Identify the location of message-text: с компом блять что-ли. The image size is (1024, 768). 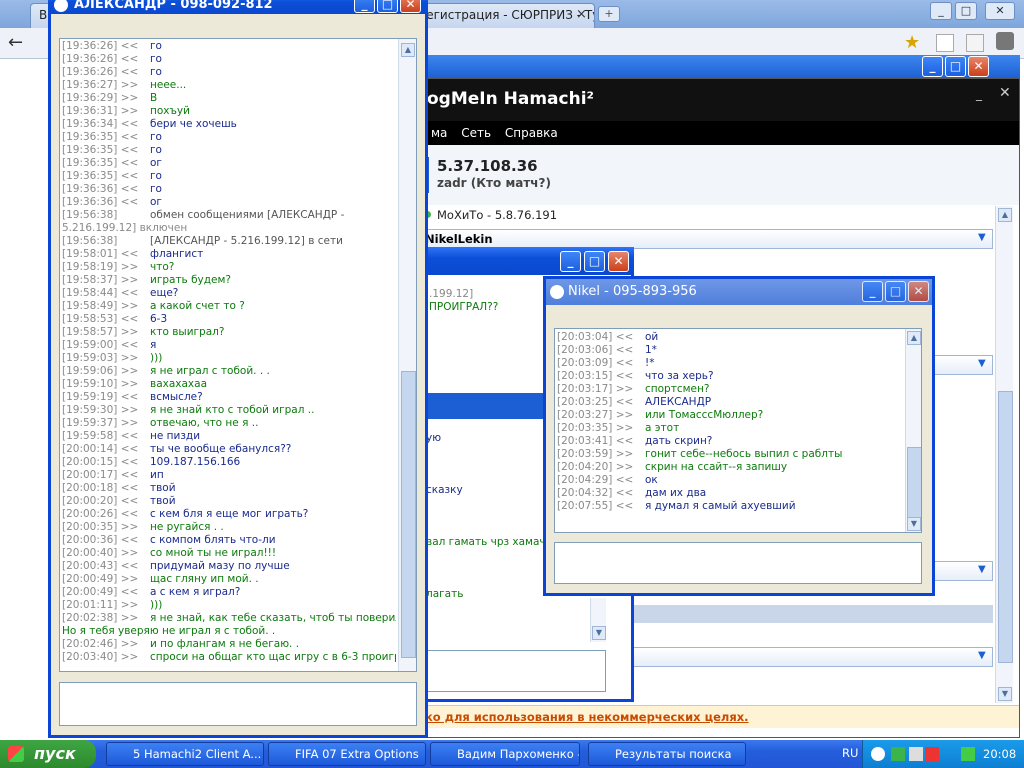
(213, 540).